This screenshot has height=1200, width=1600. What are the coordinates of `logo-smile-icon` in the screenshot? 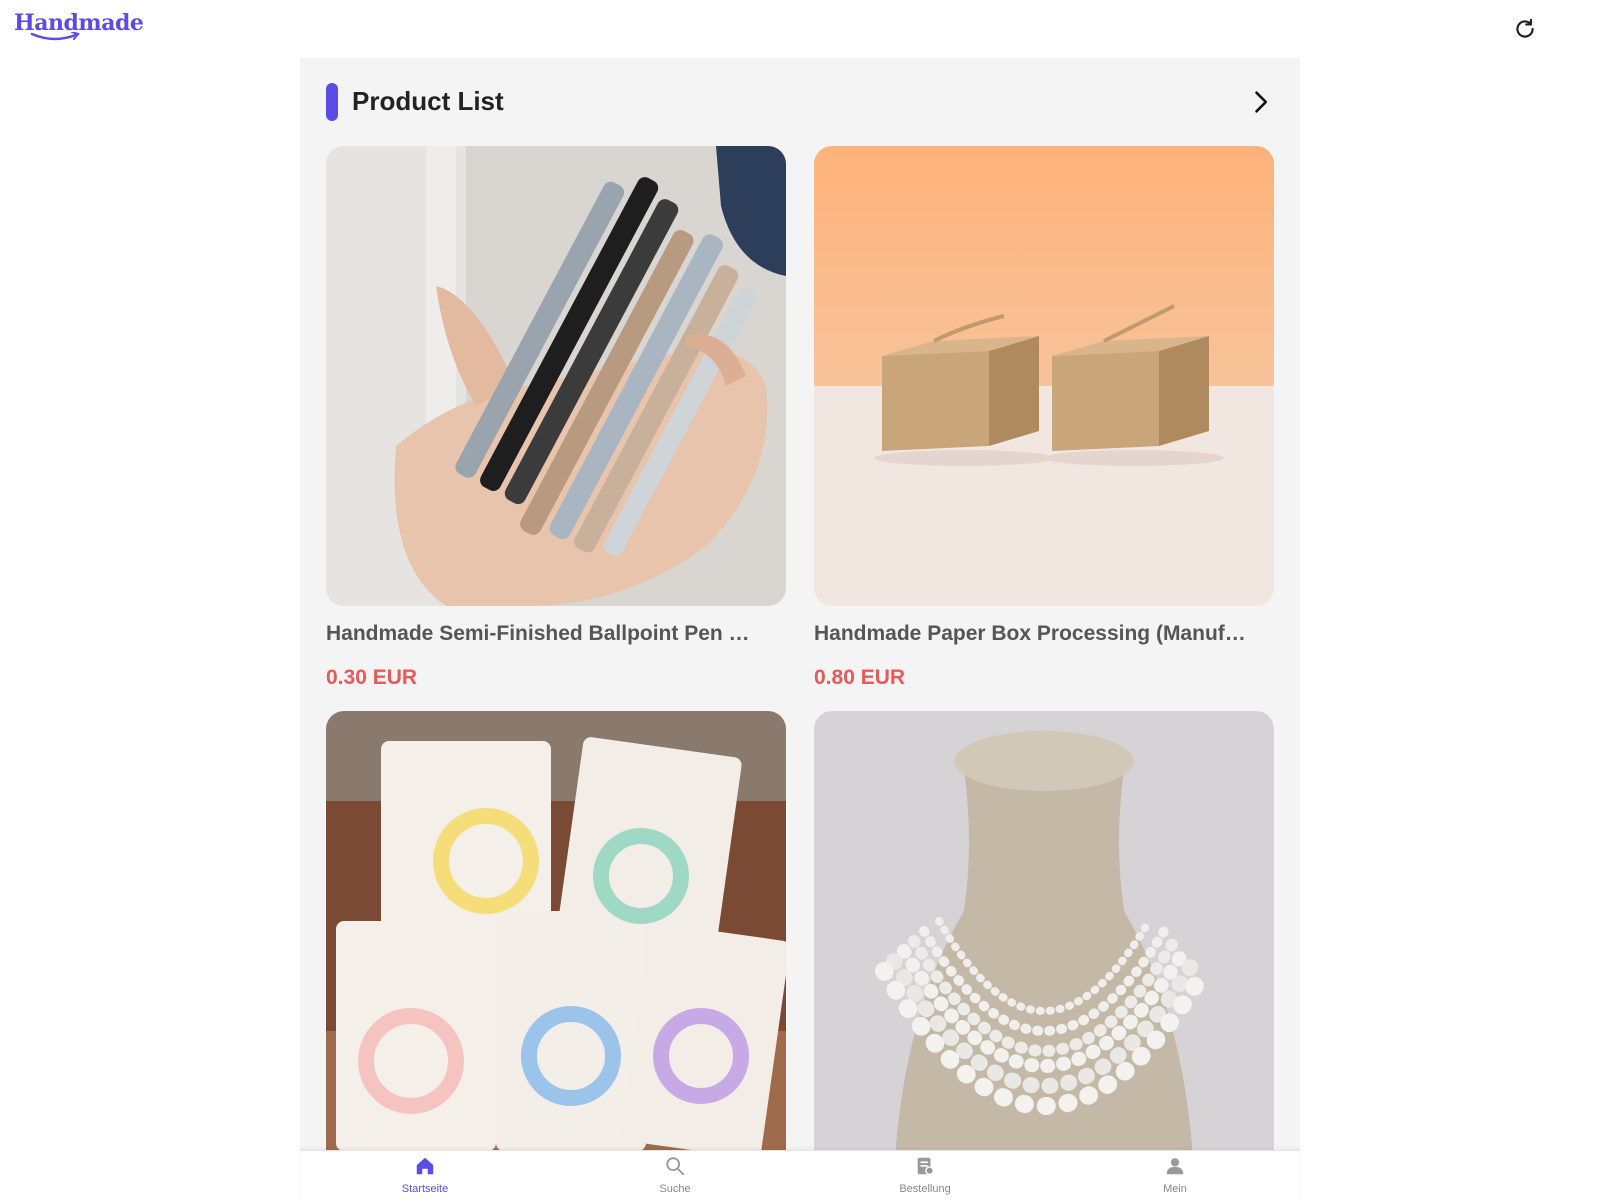 It's located at (55, 36).